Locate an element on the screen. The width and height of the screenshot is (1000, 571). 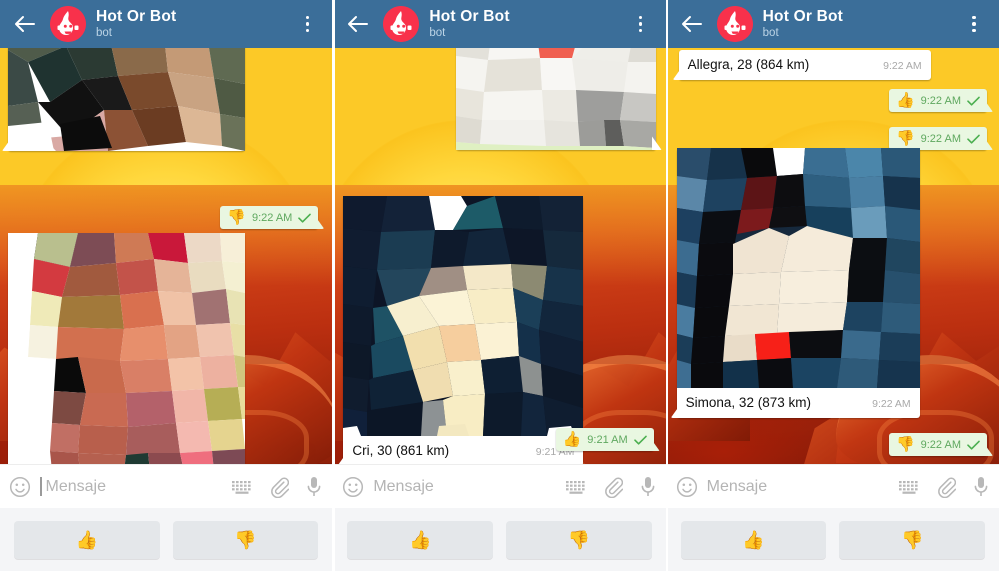
card-caption: Simona, 32 (873 km) 9:22 AM is located at coordinates (798, 403).